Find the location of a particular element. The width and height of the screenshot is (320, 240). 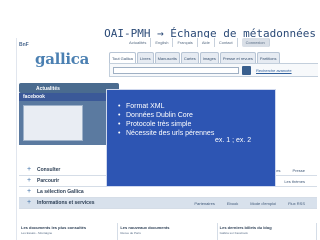

row-label: Informations et services is located at coordinates (66, 203).